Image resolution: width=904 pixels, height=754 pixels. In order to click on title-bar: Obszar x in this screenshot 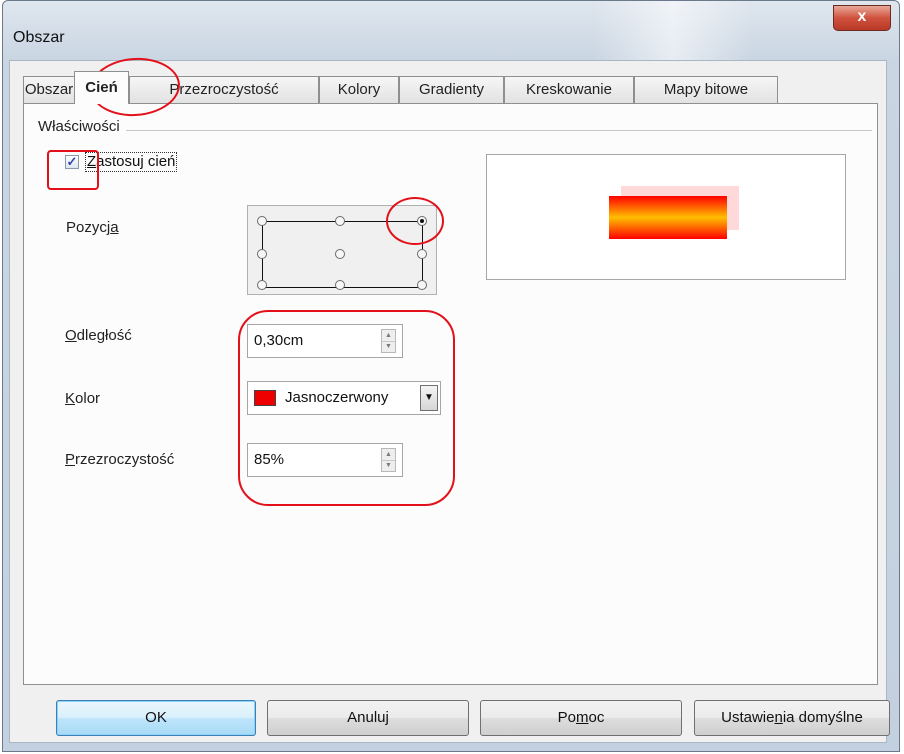, I will do `click(451, 31)`.